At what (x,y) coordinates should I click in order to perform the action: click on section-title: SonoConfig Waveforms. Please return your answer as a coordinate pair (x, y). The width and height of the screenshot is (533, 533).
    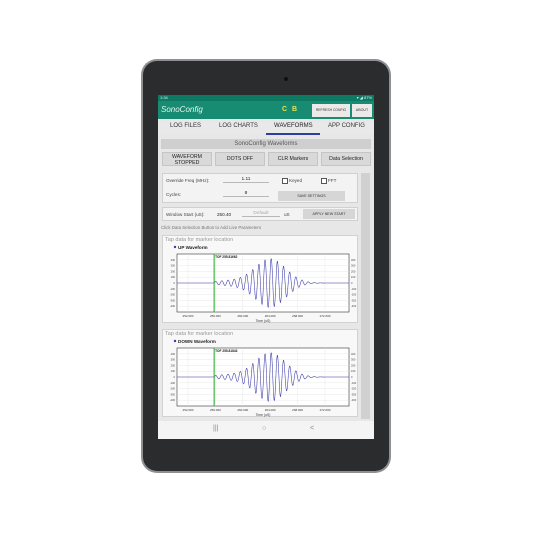
    Looking at the image, I should click on (266, 144).